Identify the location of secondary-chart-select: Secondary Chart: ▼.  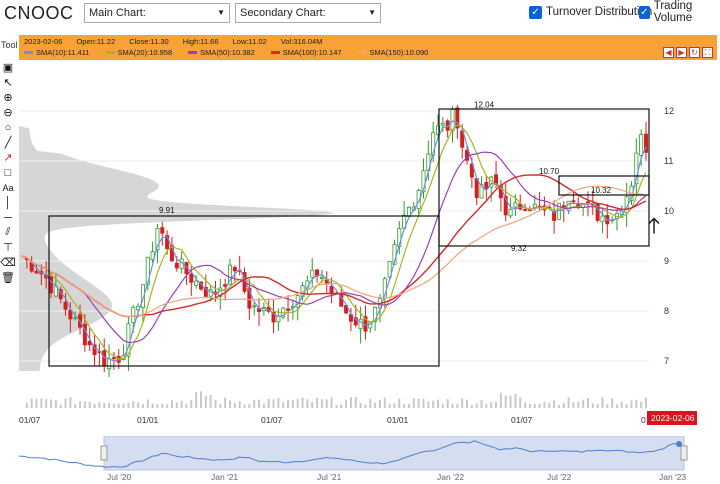
(308, 13).